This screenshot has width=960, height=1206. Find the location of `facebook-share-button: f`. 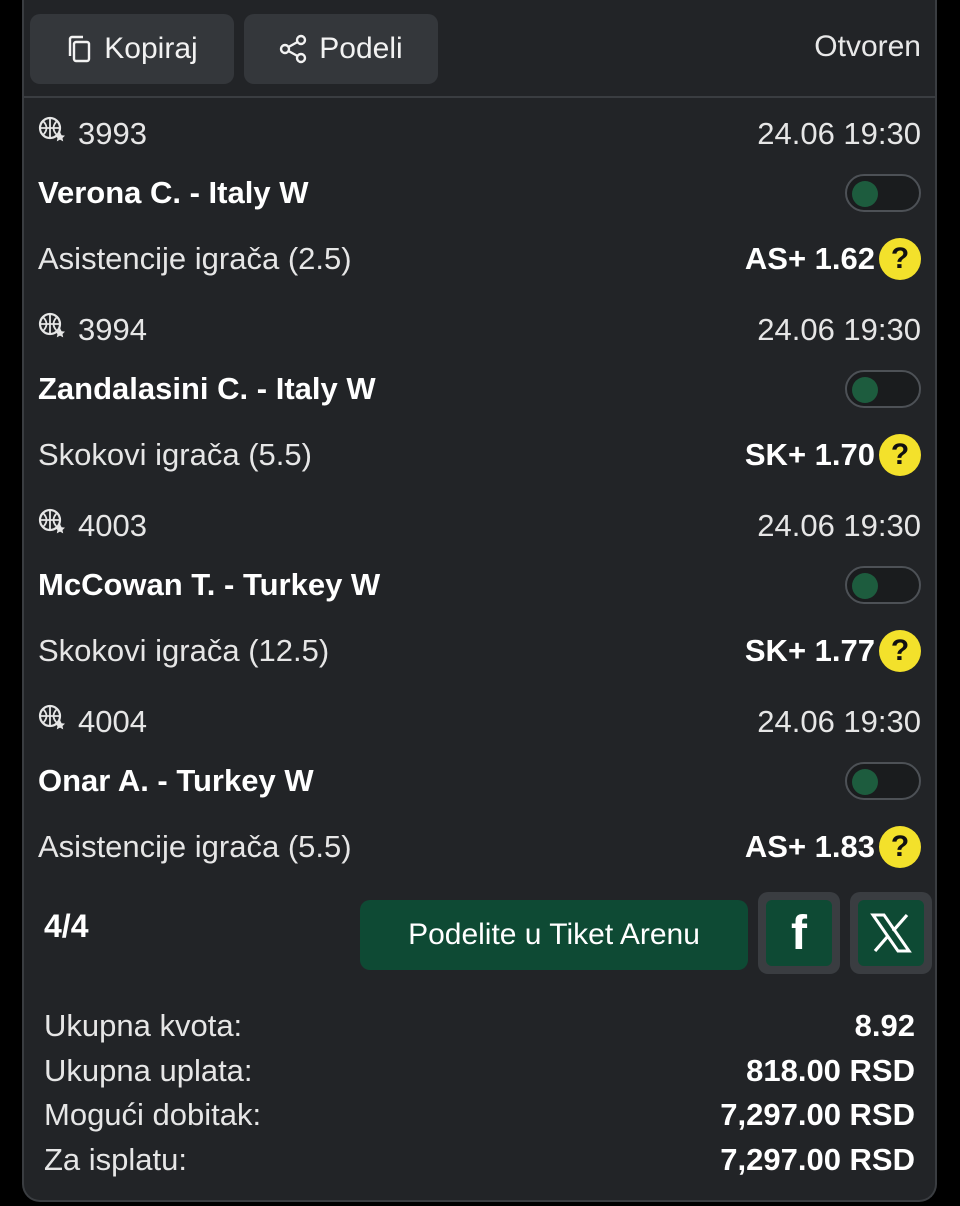

facebook-share-button: f is located at coordinates (799, 933).